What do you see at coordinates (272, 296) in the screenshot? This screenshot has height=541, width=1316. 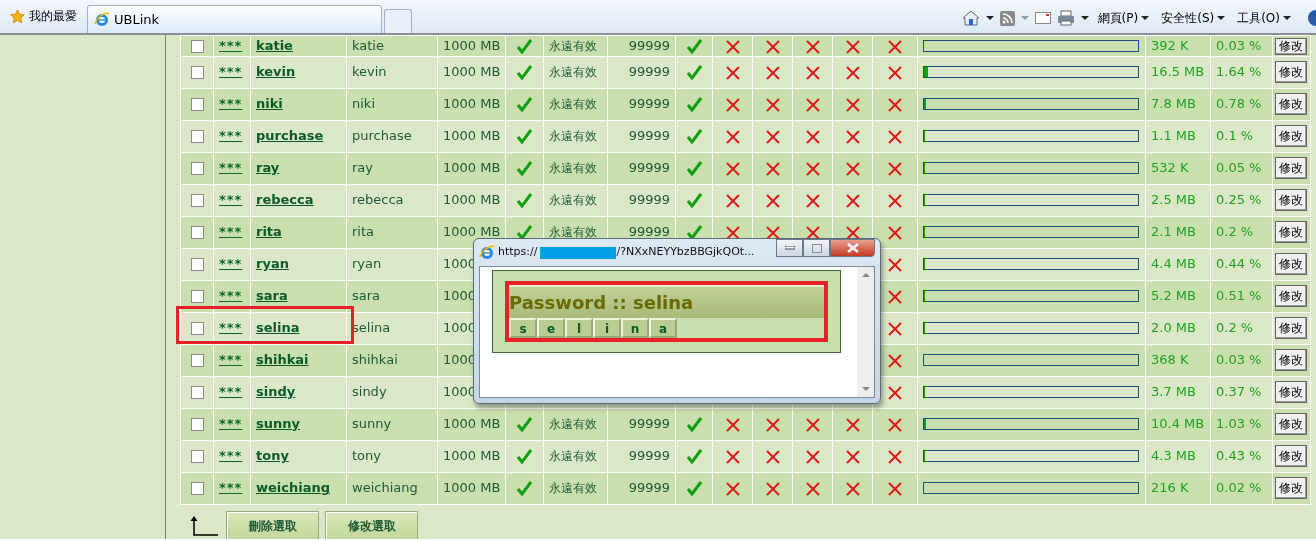 I see `username-link: sara` at bounding box center [272, 296].